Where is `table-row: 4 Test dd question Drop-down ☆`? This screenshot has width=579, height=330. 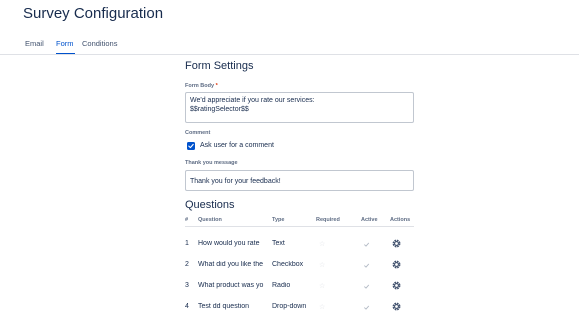
table-row: 4 Test dd question Drop-down ☆ is located at coordinates (305, 308).